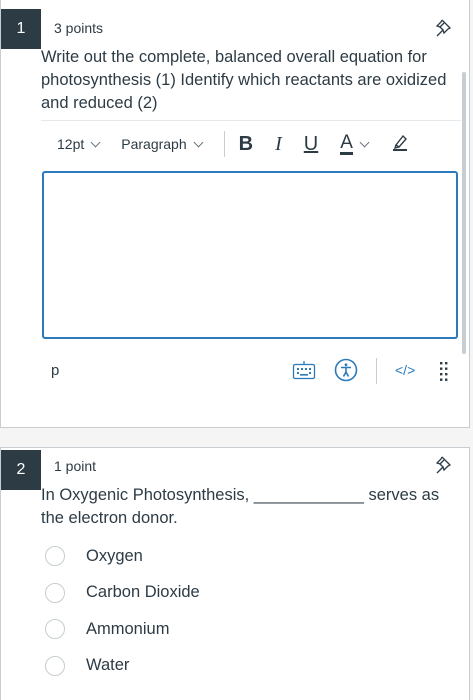  Describe the element at coordinates (21, 470) in the screenshot. I see `question-number-badge: 2` at that location.